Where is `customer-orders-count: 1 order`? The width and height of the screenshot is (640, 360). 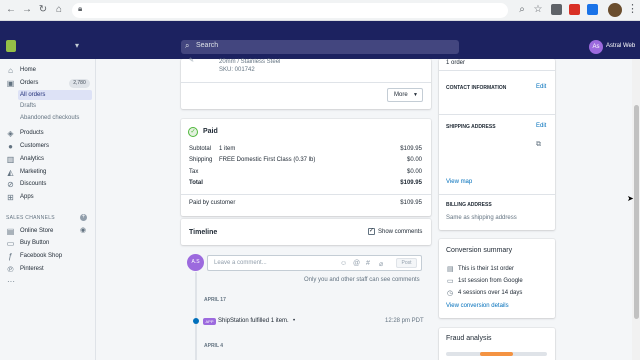
customer-orders-count: 1 order is located at coordinates (455, 63).